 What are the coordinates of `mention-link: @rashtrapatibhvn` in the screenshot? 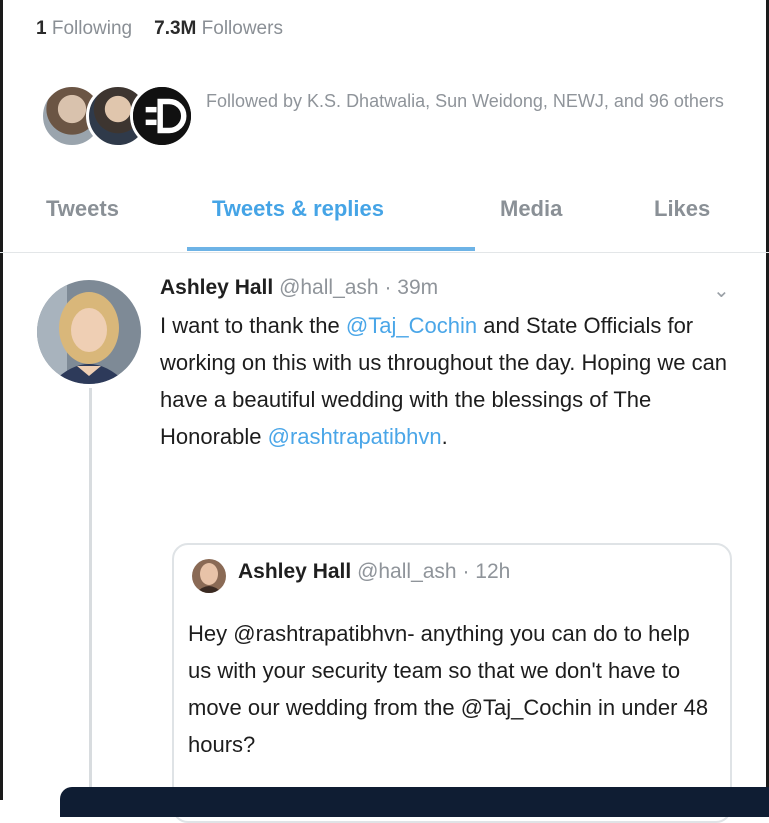 It's located at (355, 436).